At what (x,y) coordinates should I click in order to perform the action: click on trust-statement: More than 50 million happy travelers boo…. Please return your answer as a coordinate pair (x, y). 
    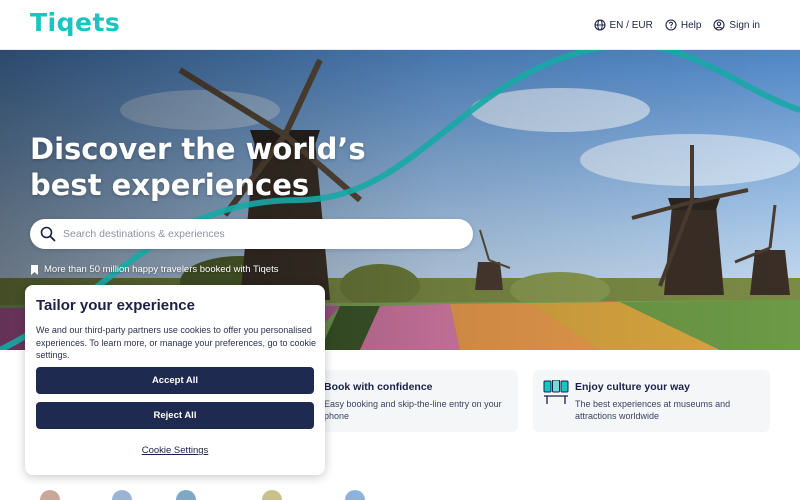
    Looking at the image, I should click on (154, 269).